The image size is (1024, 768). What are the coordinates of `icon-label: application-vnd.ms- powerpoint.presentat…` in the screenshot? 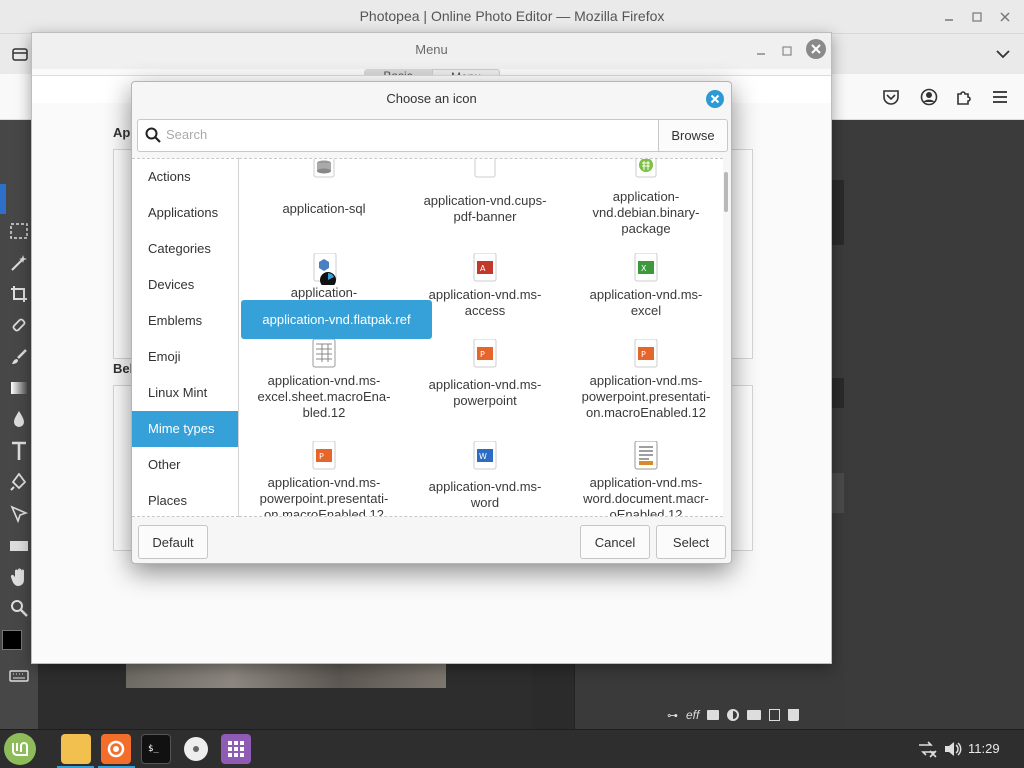 It's located at (646, 396).